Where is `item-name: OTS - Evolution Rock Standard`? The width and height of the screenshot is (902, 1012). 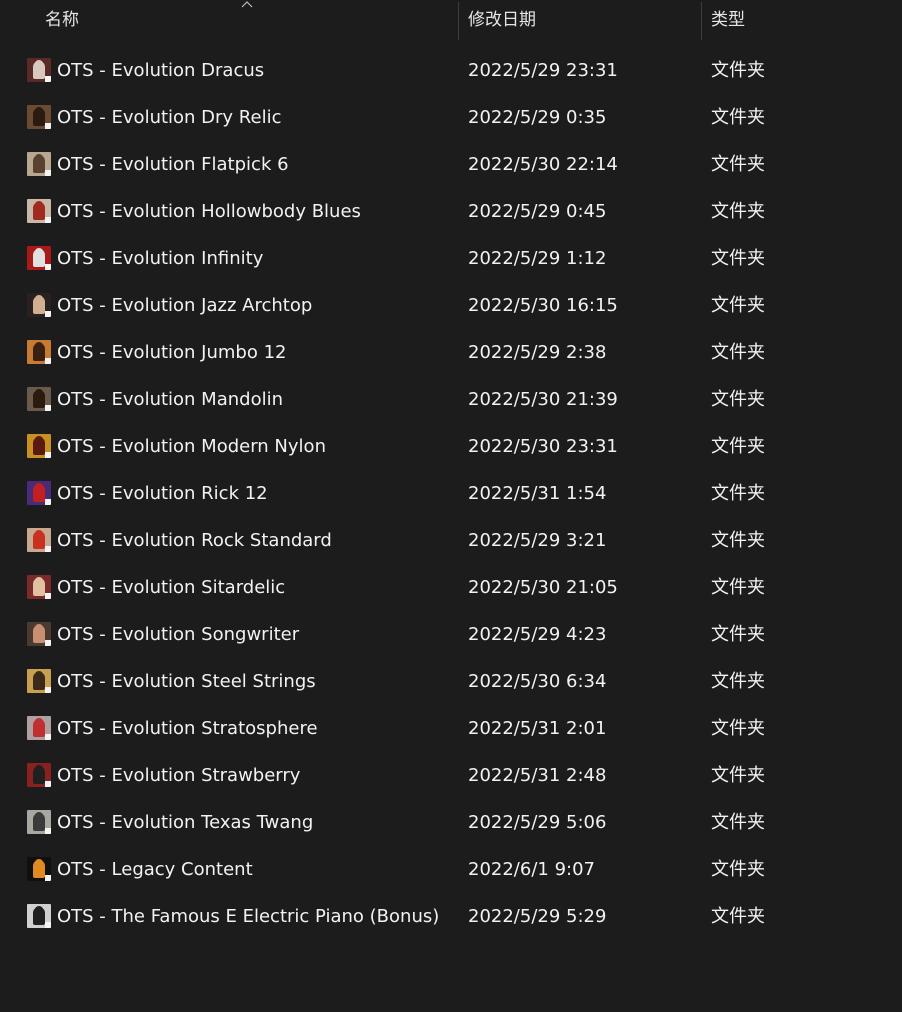
item-name: OTS - Evolution Rock Standard is located at coordinates (194, 540).